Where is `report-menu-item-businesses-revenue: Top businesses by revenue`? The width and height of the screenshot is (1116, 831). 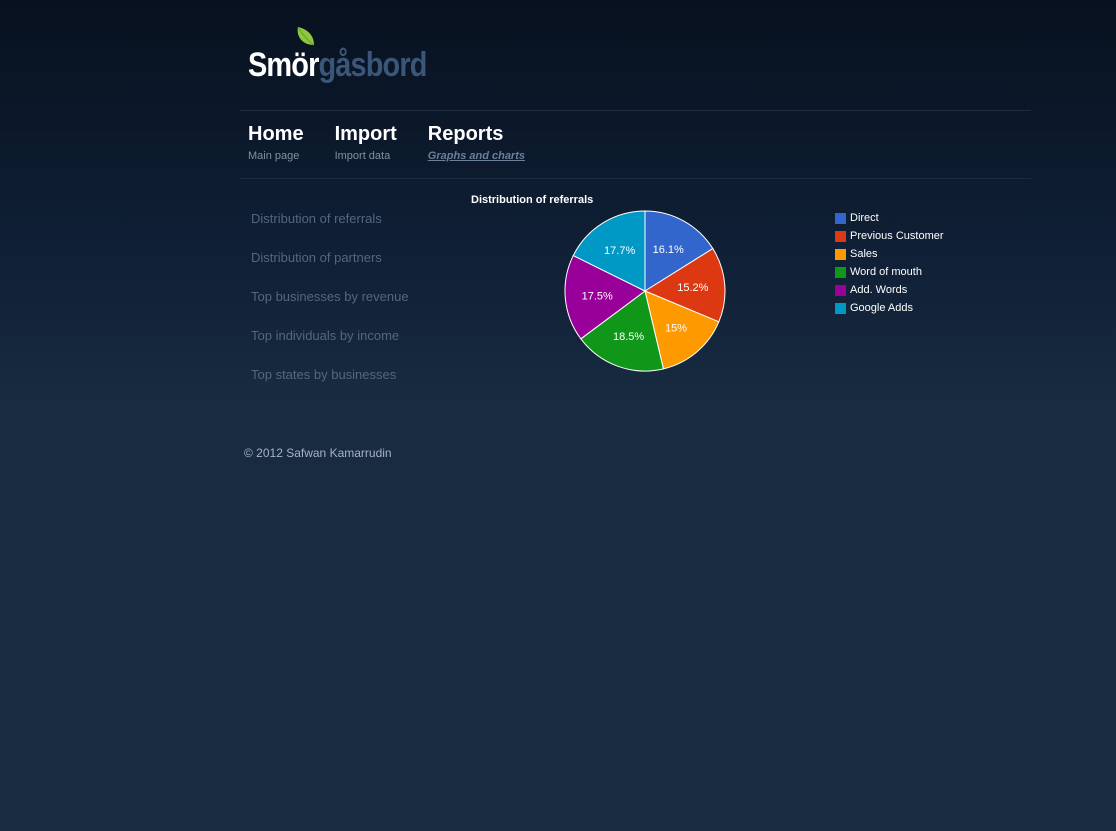 report-menu-item-businesses-revenue: Top businesses by revenue is located at coordinates (330, 307).